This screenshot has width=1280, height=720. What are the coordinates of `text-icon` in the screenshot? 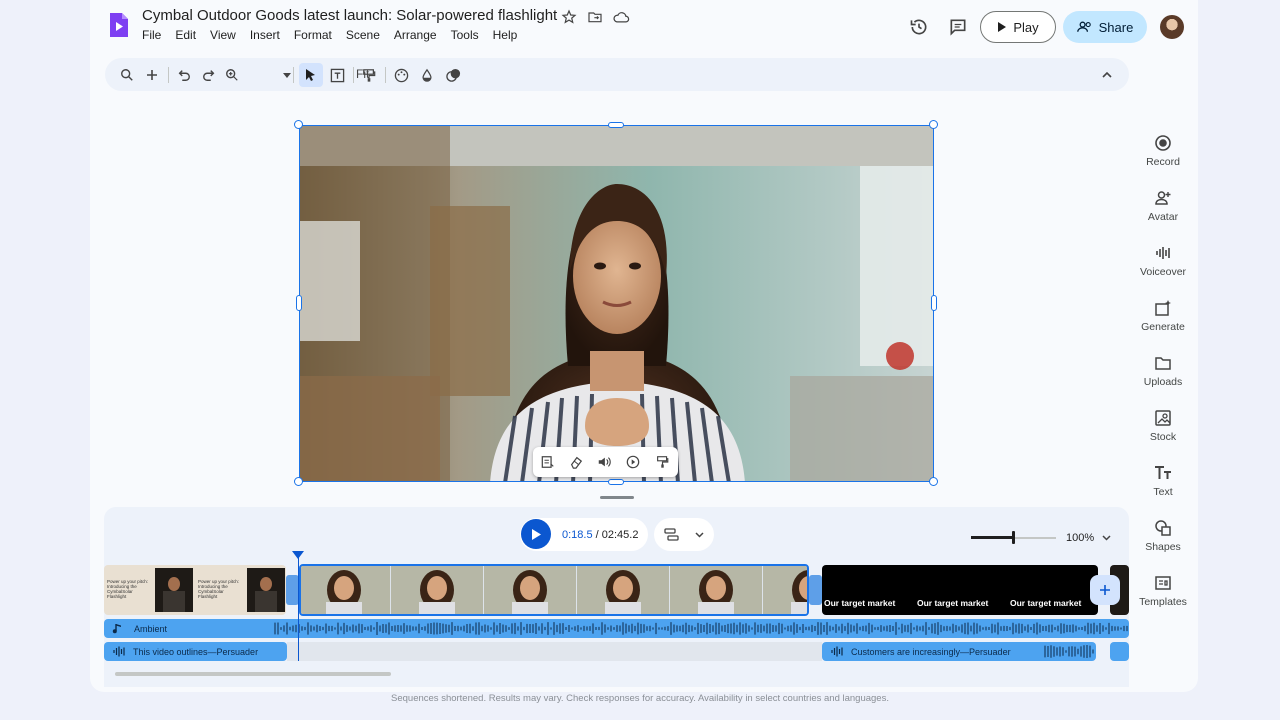 It's located at (1163, 472).